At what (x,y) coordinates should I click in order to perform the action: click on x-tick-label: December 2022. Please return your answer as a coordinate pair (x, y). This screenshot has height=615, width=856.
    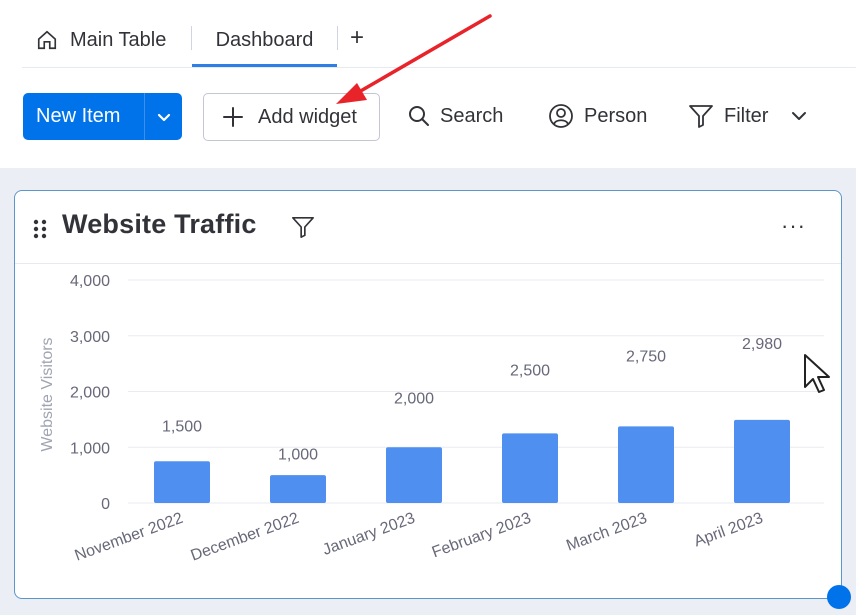
    Looking at the image, I should click on (245, 537).